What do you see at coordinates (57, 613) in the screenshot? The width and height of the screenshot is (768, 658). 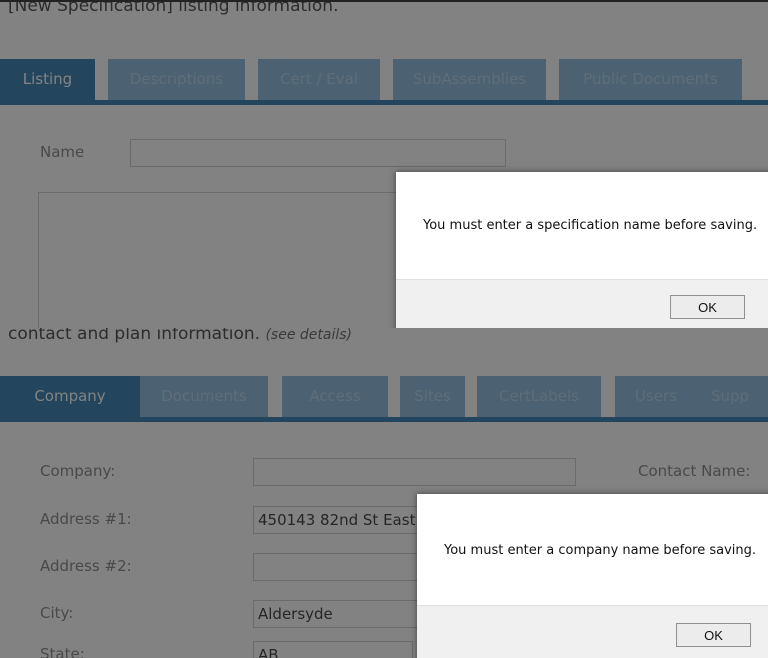 I see `city-label: City:` at bounding box center [57, 613].